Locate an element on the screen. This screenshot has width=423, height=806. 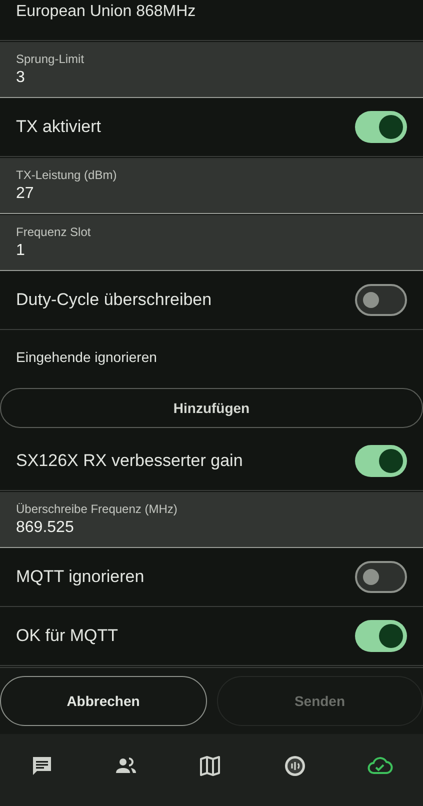
map-icon is located at coordinates (210, 766).